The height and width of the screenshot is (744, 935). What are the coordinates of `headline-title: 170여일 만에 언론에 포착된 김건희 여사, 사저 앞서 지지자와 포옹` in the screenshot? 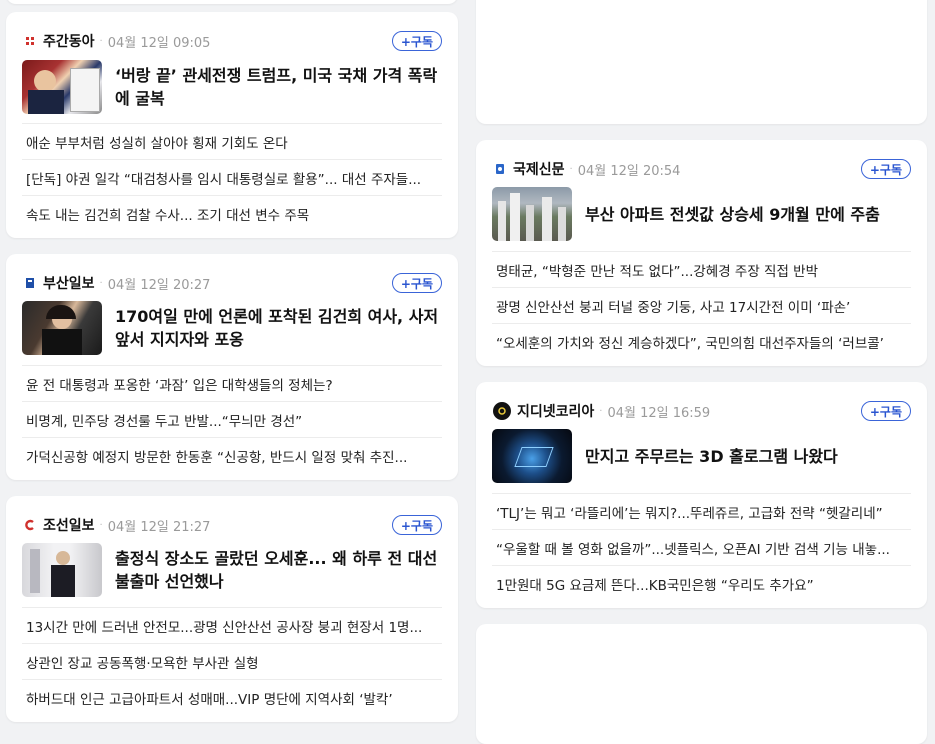 It's located at (278, 328).